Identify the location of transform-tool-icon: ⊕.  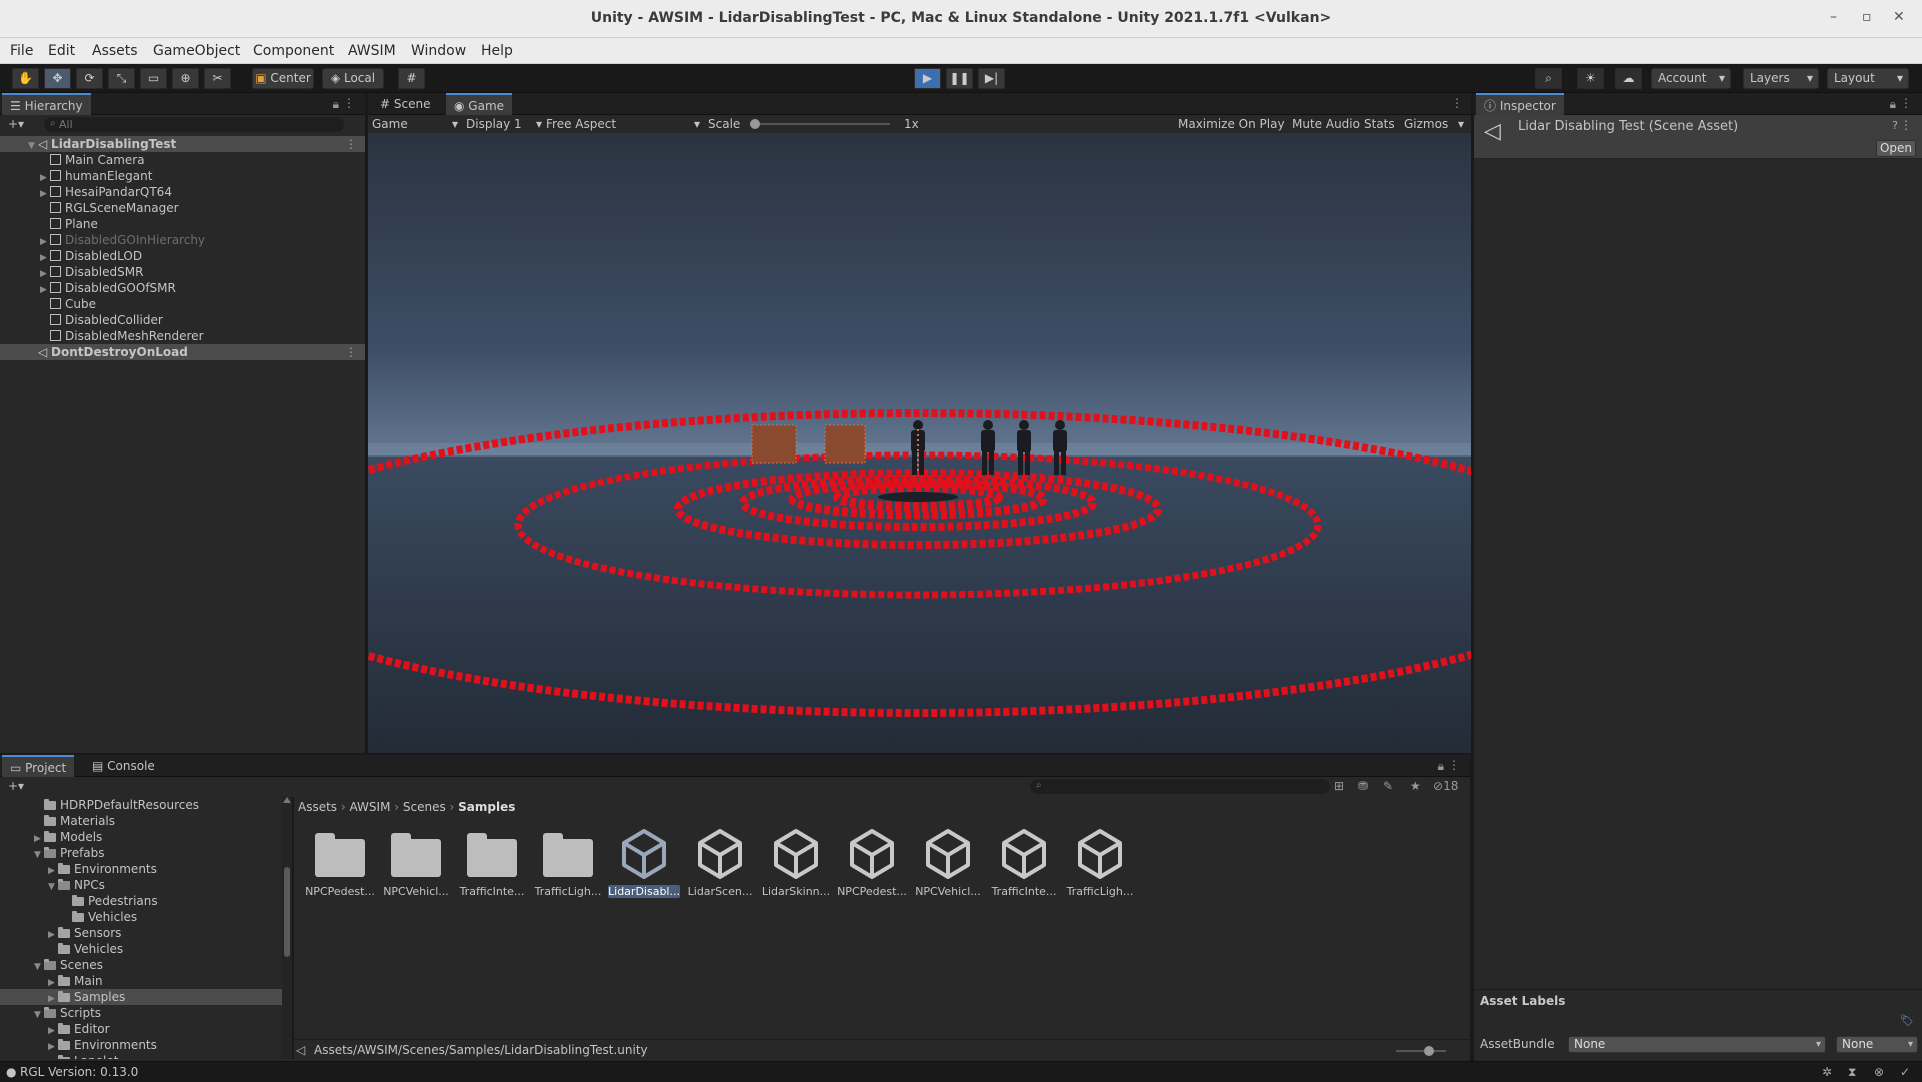
(185, 78).